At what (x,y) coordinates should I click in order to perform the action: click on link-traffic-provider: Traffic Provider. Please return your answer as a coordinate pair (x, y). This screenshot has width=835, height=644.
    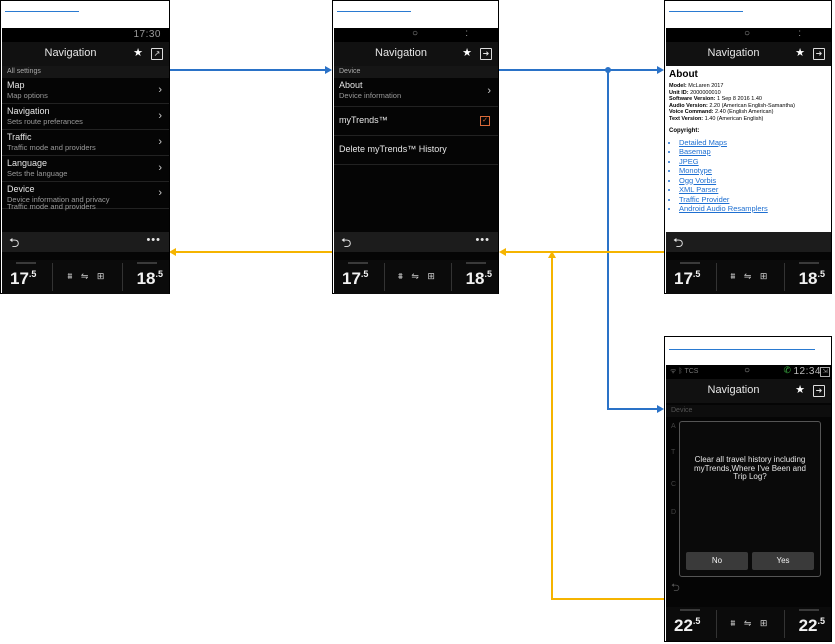
    Looking at the image, I should click on (753, 200).